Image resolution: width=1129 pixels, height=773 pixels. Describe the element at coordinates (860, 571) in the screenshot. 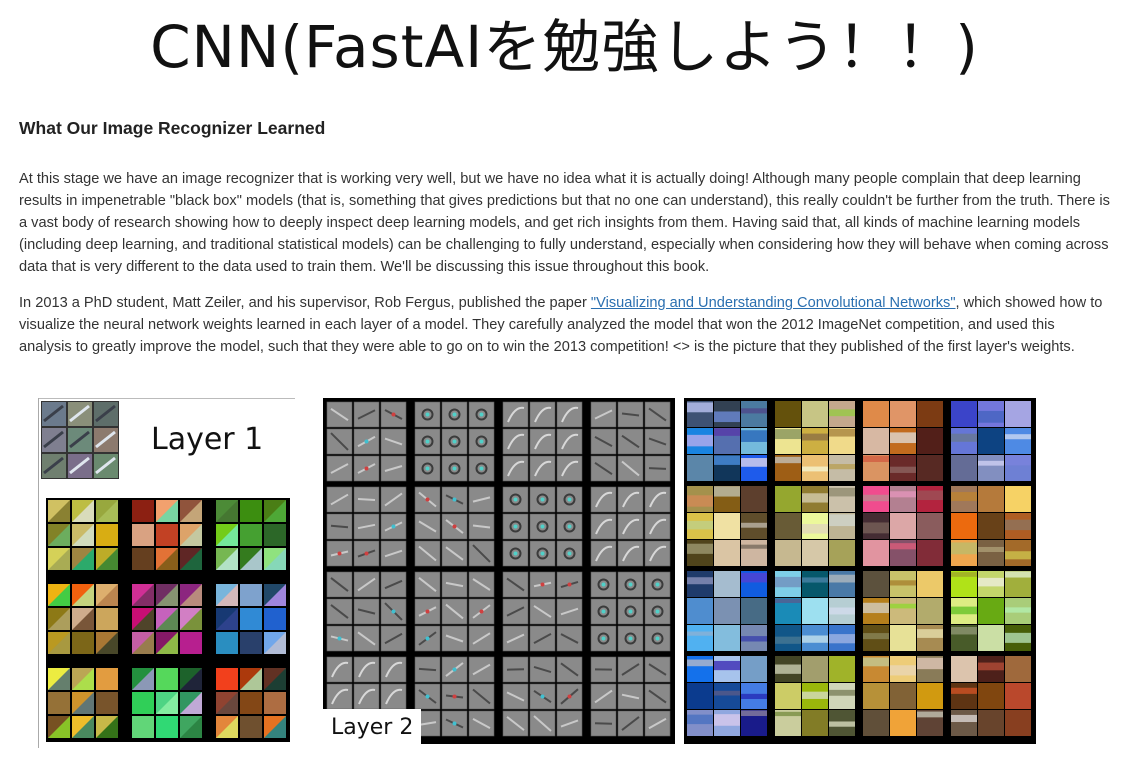

I see `figure-layer2-patches-panel` at that location.